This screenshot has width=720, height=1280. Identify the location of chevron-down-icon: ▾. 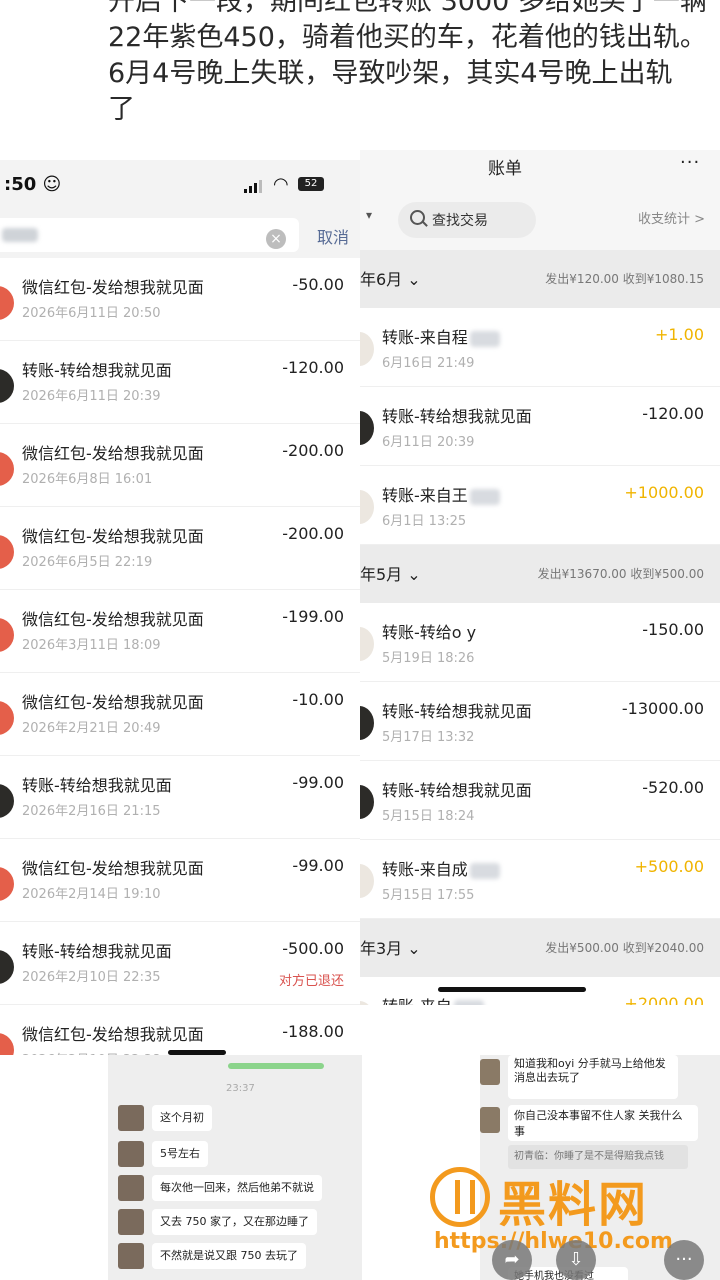
(369, 215).